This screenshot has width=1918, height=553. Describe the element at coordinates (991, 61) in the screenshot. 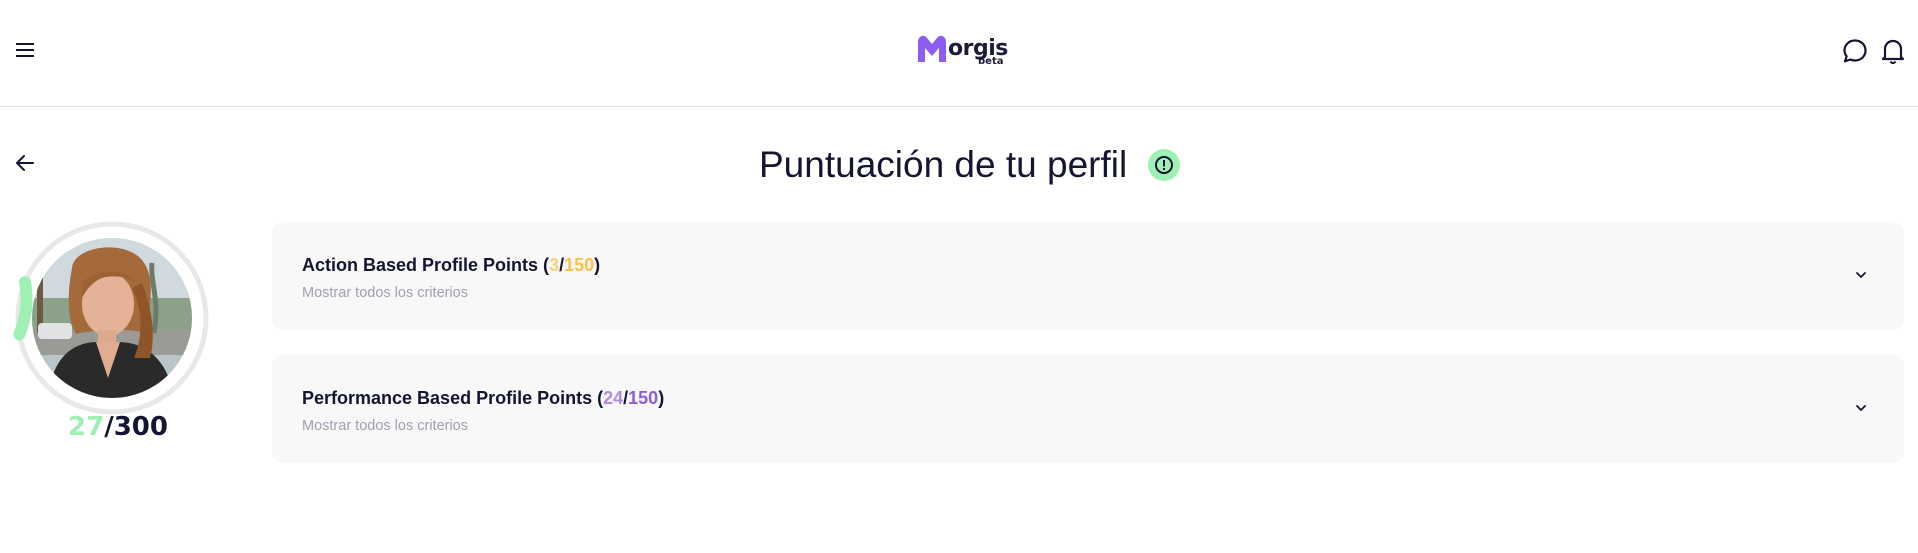

I see `beta-badge: beta` at that location.